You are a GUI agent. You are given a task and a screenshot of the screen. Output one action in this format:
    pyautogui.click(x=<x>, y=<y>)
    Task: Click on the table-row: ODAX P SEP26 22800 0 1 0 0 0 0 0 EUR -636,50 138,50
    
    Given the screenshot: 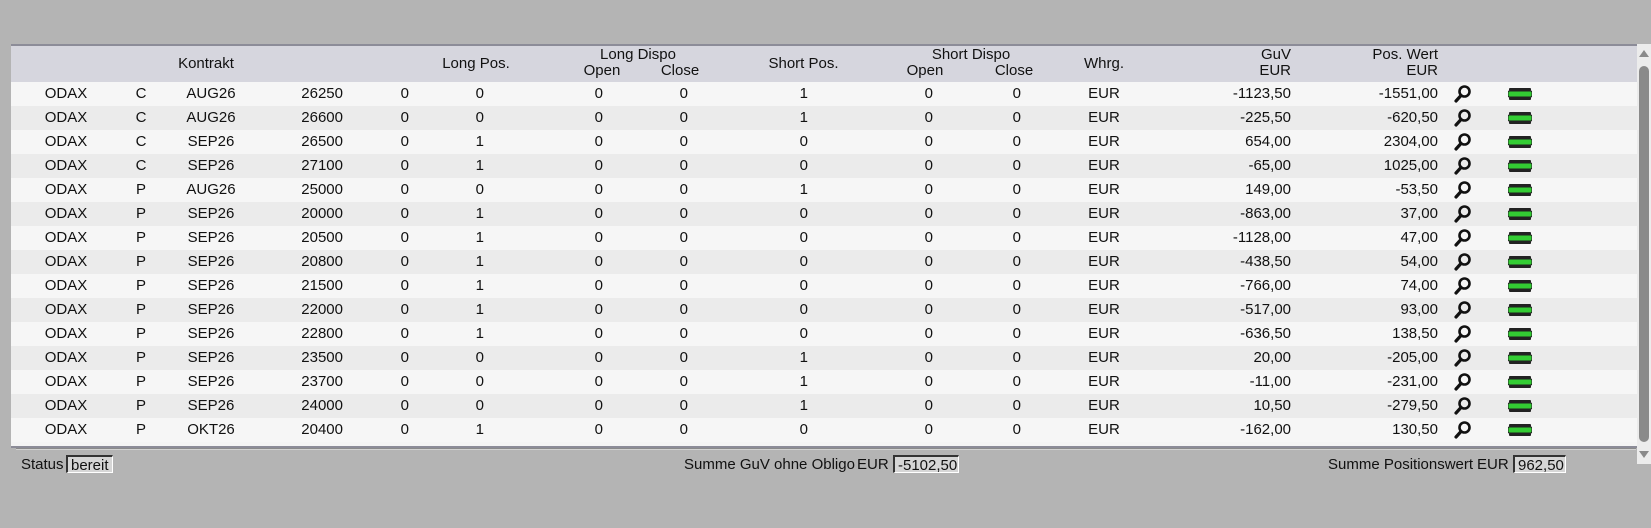 What is the action you would take?
    pyautogui.click(x=824, y=334)
    